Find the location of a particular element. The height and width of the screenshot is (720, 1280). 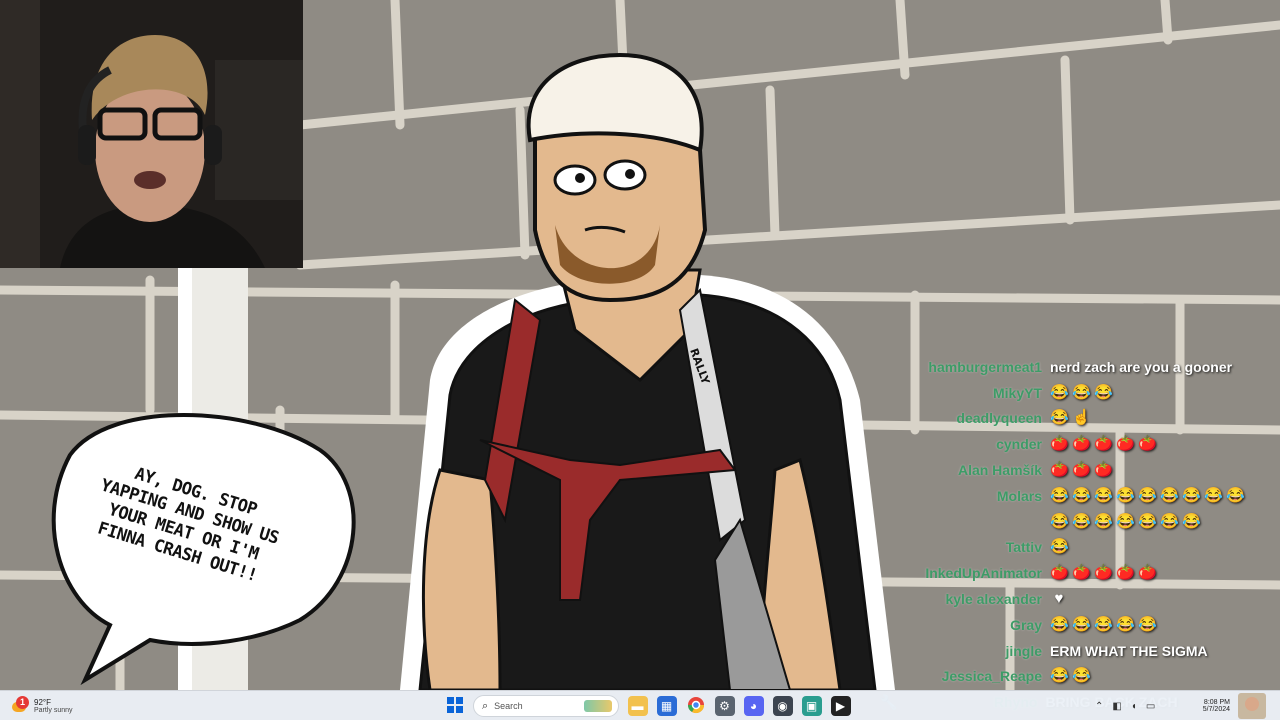

chat-message: jingle ERM WHAT THE SIGMA is located at coordinates (1080, 651).